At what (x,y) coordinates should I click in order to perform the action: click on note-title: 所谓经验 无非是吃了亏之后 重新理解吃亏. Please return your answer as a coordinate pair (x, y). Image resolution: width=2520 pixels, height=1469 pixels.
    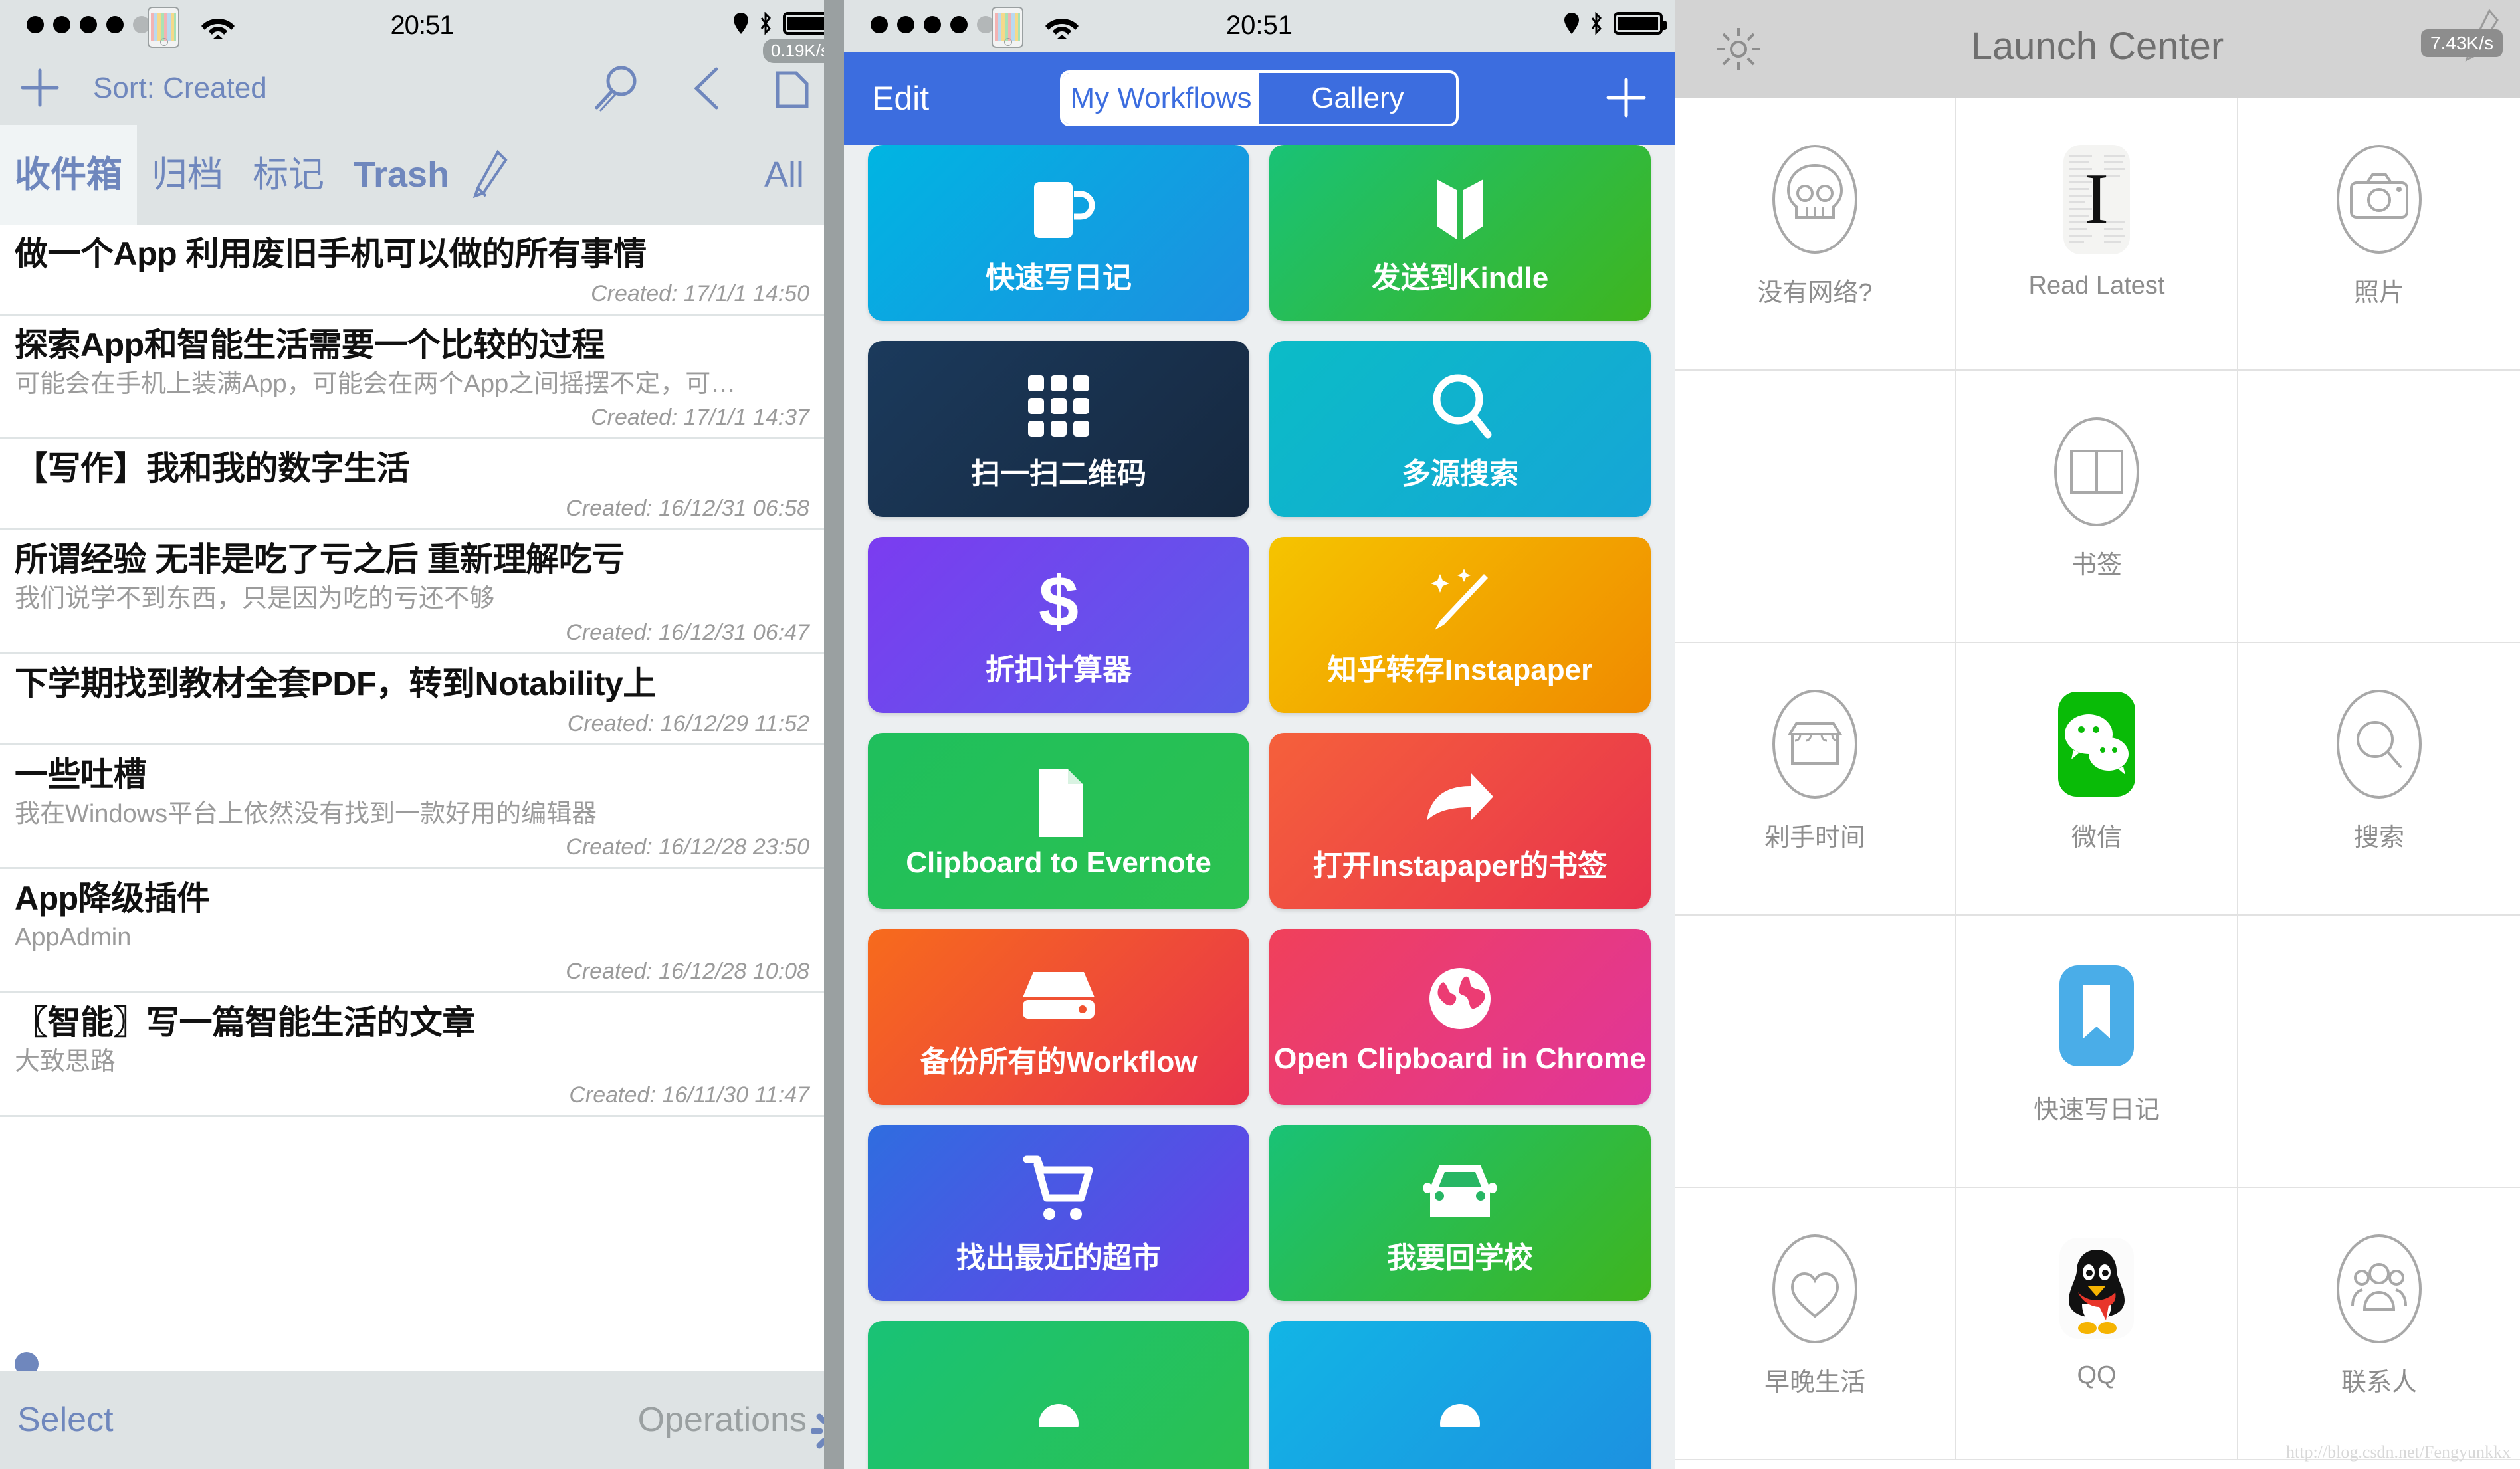
    Looking at the image, I should click on (320, 560).